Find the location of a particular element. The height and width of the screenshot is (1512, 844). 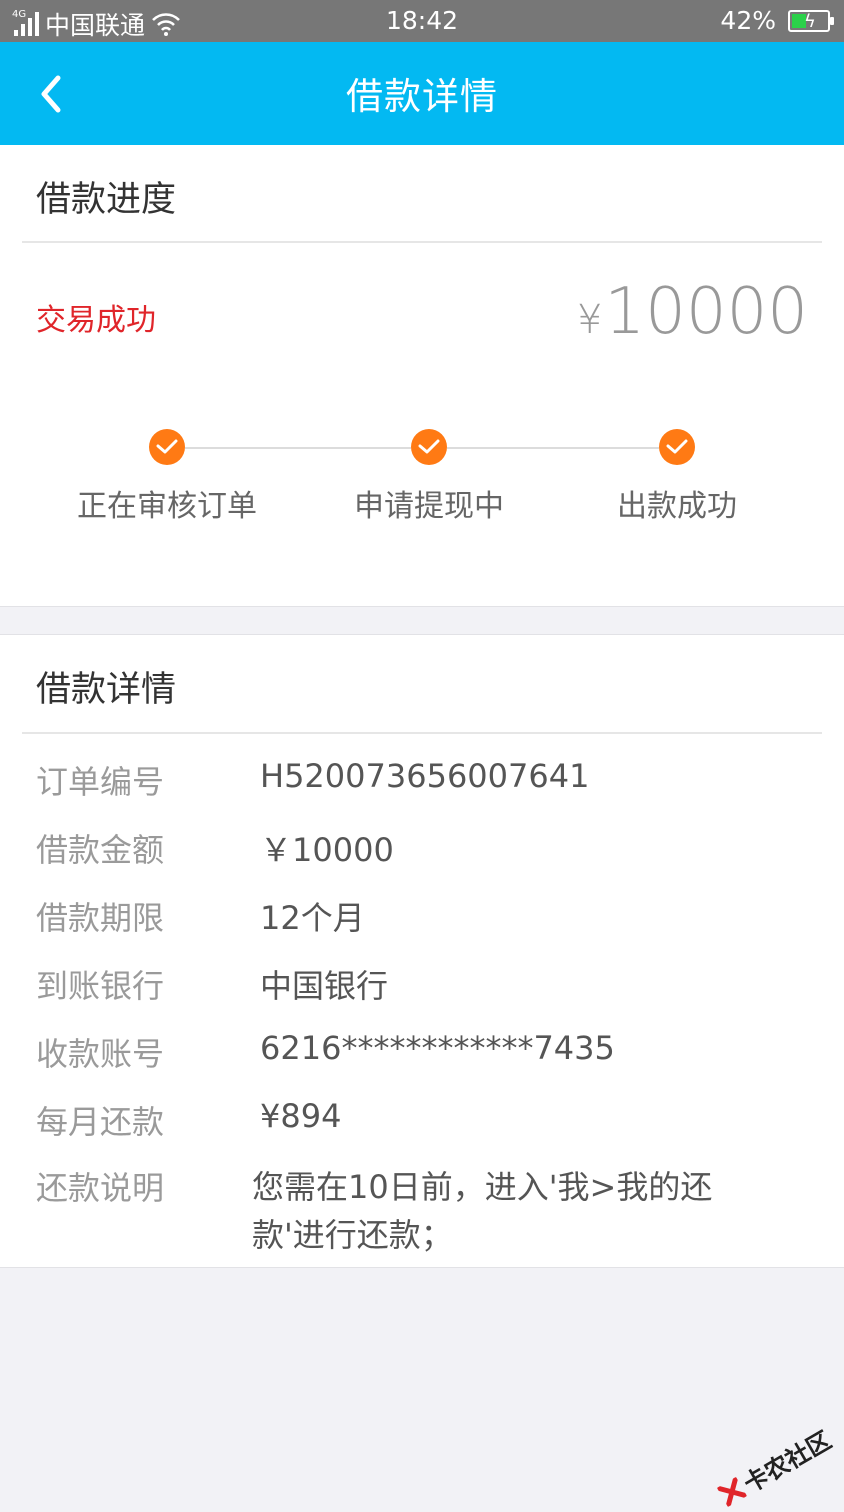

transaction-status: 交易成功 is located at coordinates (96, 317).